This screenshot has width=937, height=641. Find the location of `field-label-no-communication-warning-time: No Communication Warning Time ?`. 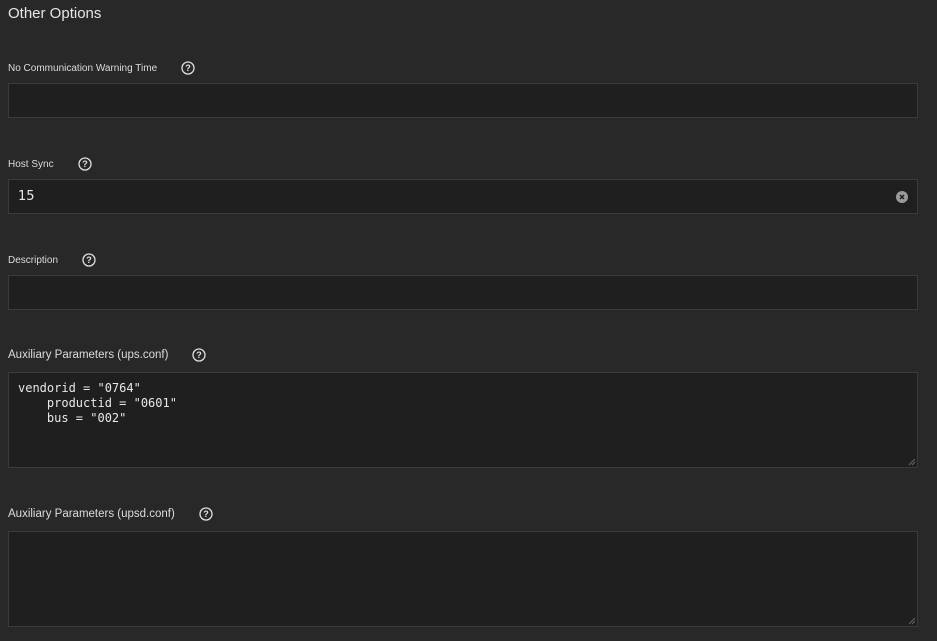

field-label-no-communication-warning-time: No Communication Warning Time ? is located at coordinates (101, 68).